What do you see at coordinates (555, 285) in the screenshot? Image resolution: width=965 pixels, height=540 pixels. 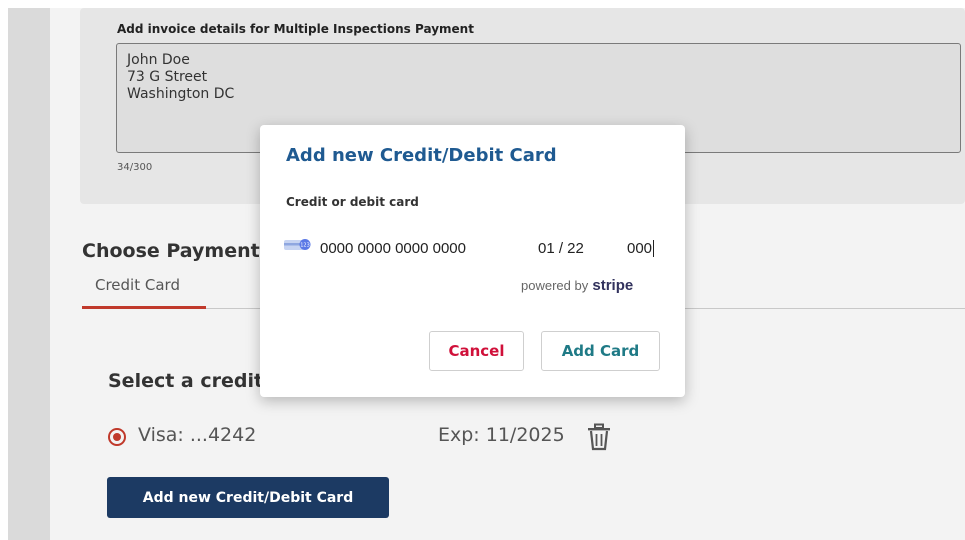 I see `powered-by-label: powered by` at bounding box center [555, 285].